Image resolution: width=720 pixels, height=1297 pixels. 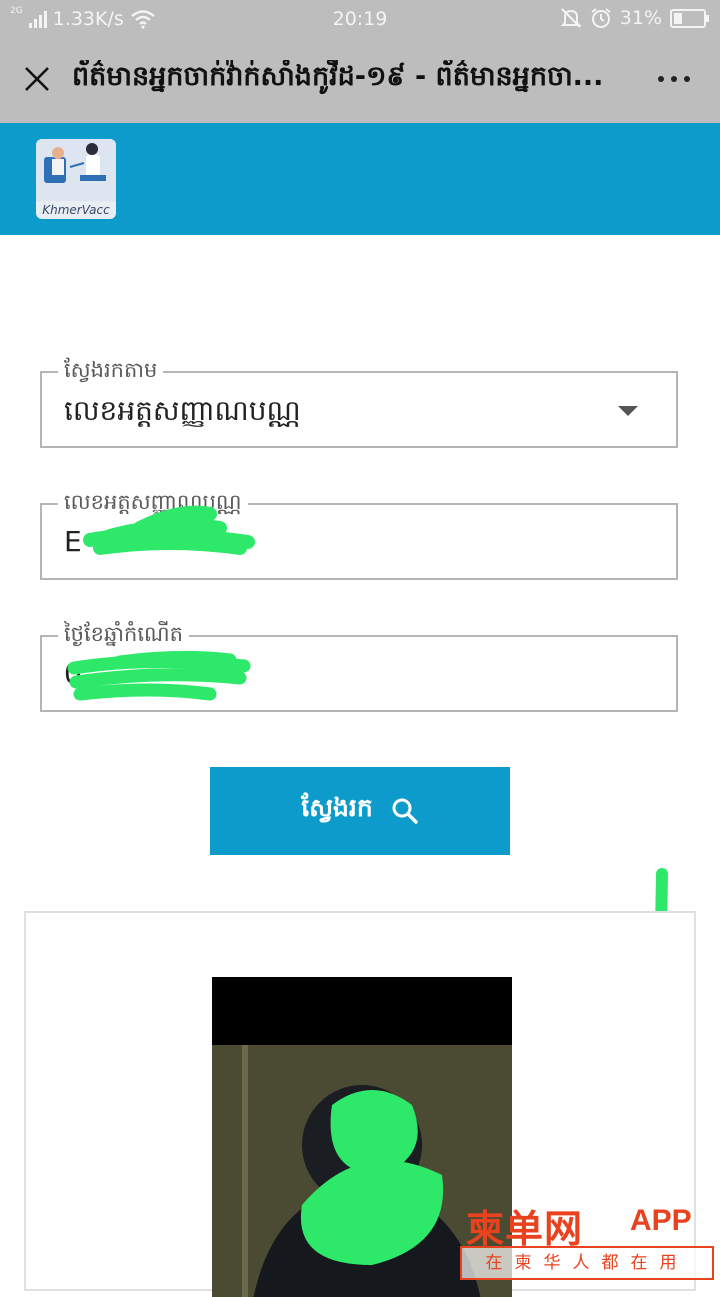 I want to click on khmervacc-logo: KhmerVacc, so click(x=76, y=179).